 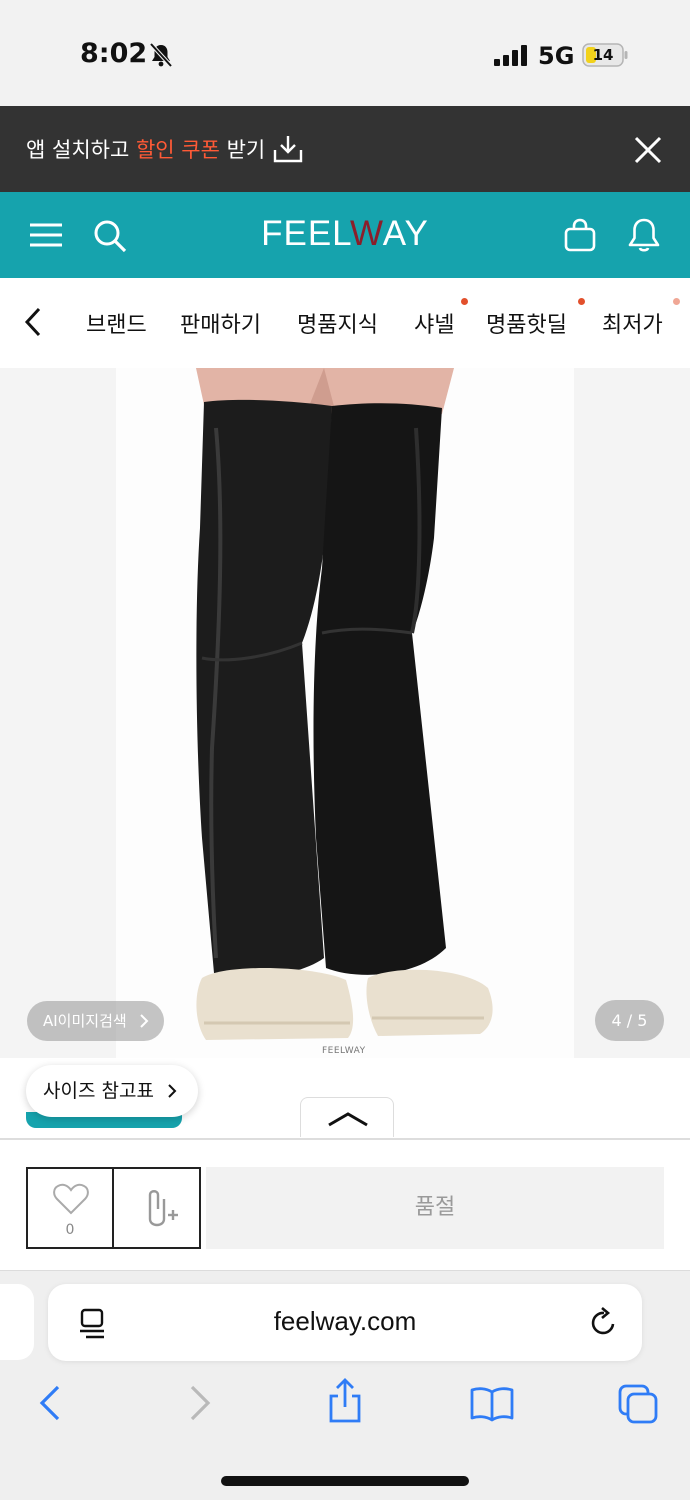 I want to click on banner-text: 앱 설치하고 할인 쿠폰 받기, so click(x=145, y=149).